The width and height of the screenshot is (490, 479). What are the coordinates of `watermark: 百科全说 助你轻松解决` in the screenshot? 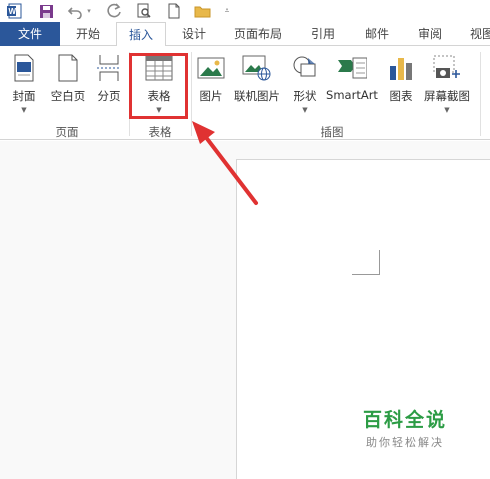 It's located at (405, 430).